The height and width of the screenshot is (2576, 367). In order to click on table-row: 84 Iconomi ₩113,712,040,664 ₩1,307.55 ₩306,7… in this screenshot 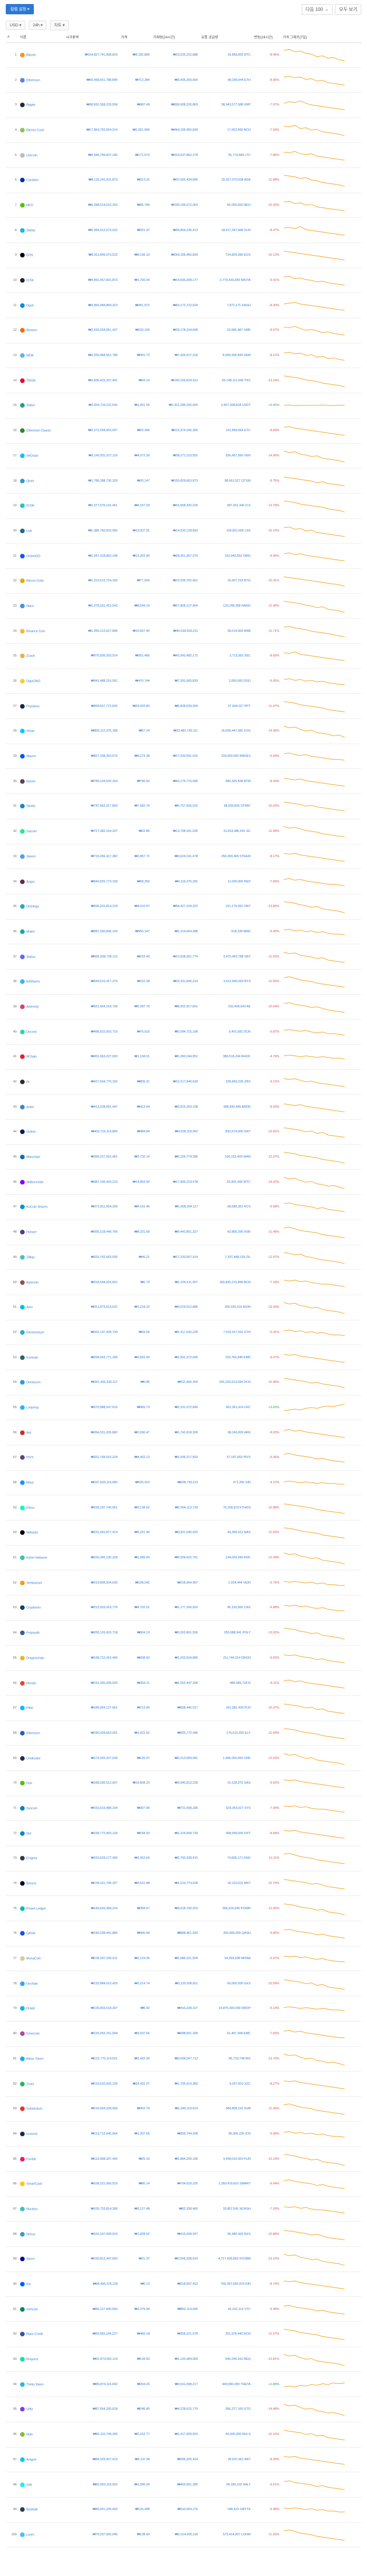, I will do `click(183, 2134)`.